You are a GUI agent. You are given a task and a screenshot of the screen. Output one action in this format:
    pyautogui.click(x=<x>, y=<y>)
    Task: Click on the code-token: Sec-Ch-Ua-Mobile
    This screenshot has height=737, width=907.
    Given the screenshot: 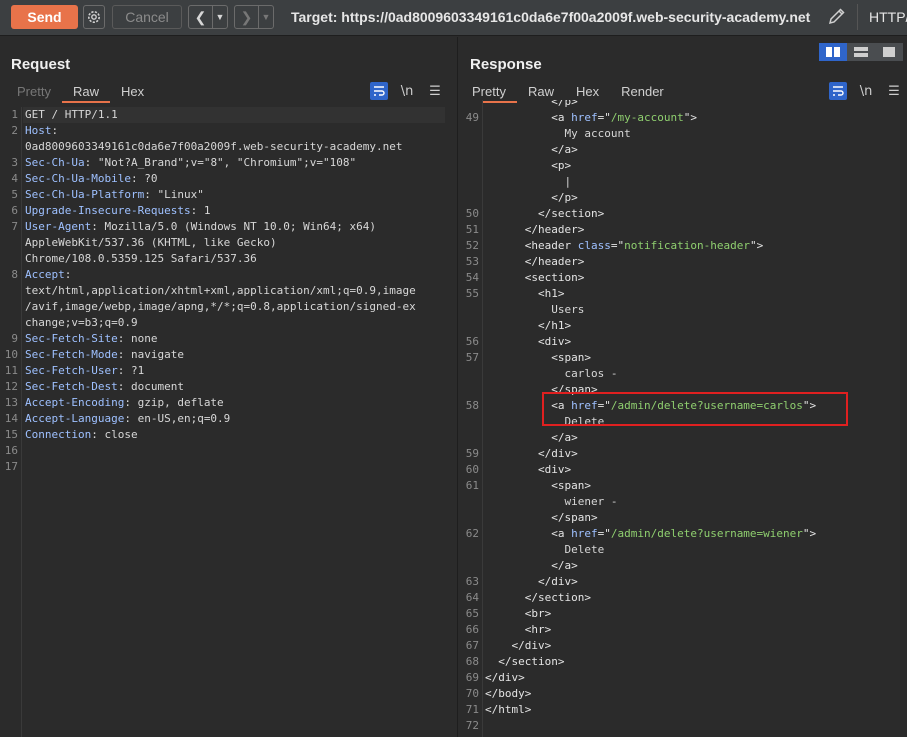 What is the action you would take?
    pyautogui.click(x=78, y=178)
    